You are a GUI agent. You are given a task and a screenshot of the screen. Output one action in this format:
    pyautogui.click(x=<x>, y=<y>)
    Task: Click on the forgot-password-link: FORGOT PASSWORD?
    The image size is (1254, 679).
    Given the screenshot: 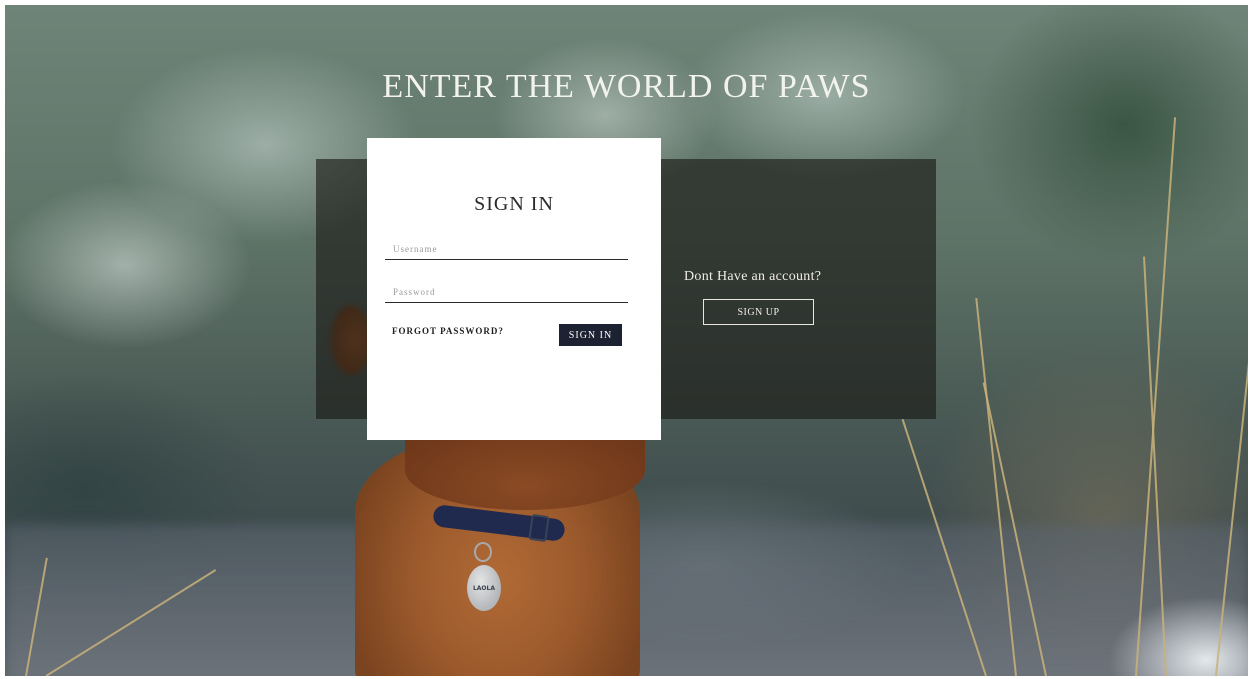 What is the action you would take?
    pyautogui.click(x=448, y=331)
    